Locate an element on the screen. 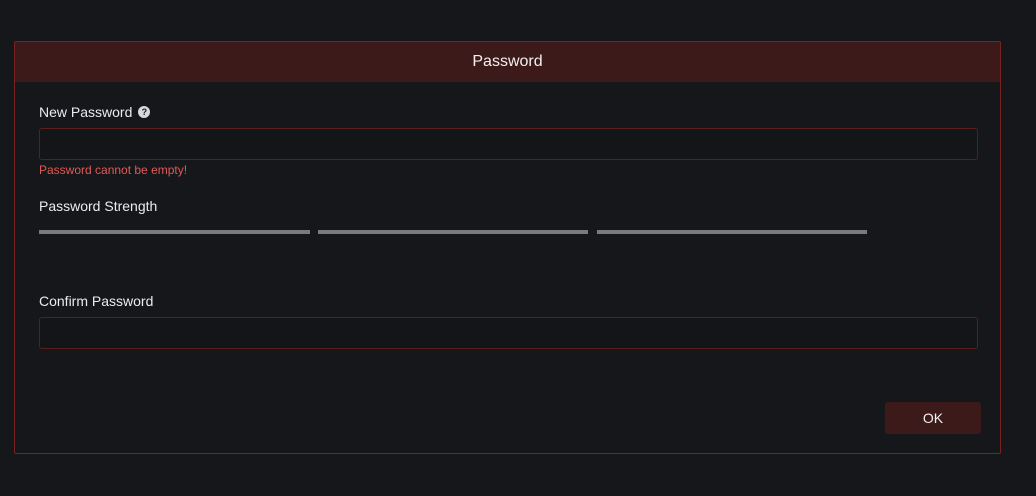  confirm-password-input is located at coordinates (508, 333).